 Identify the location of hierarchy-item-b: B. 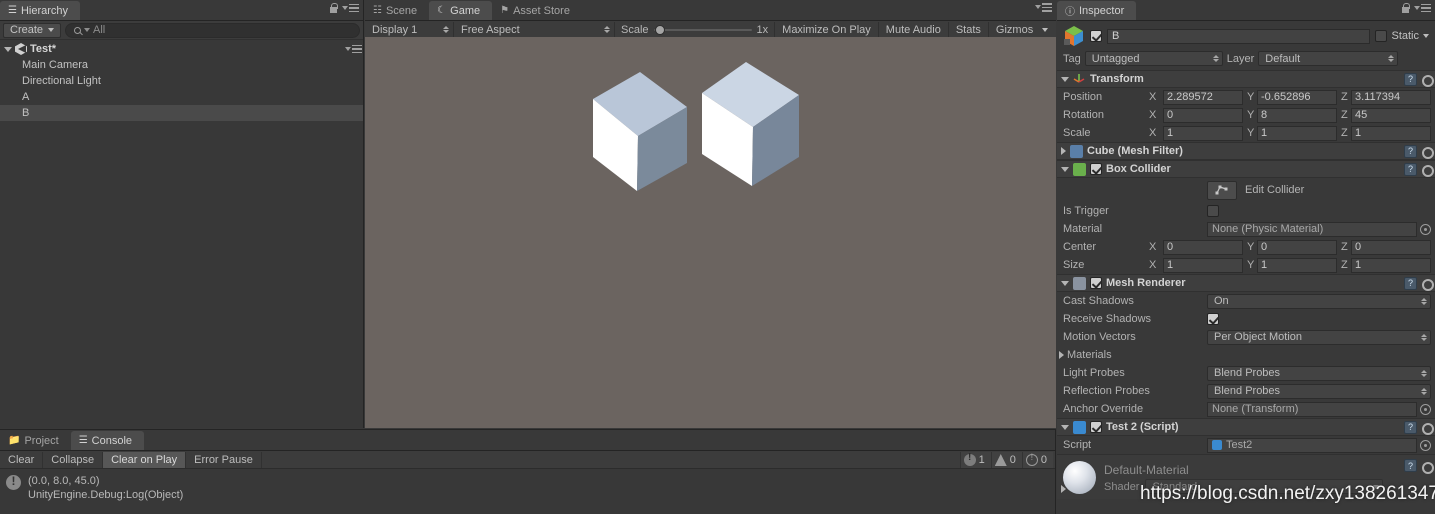
(181, 113).